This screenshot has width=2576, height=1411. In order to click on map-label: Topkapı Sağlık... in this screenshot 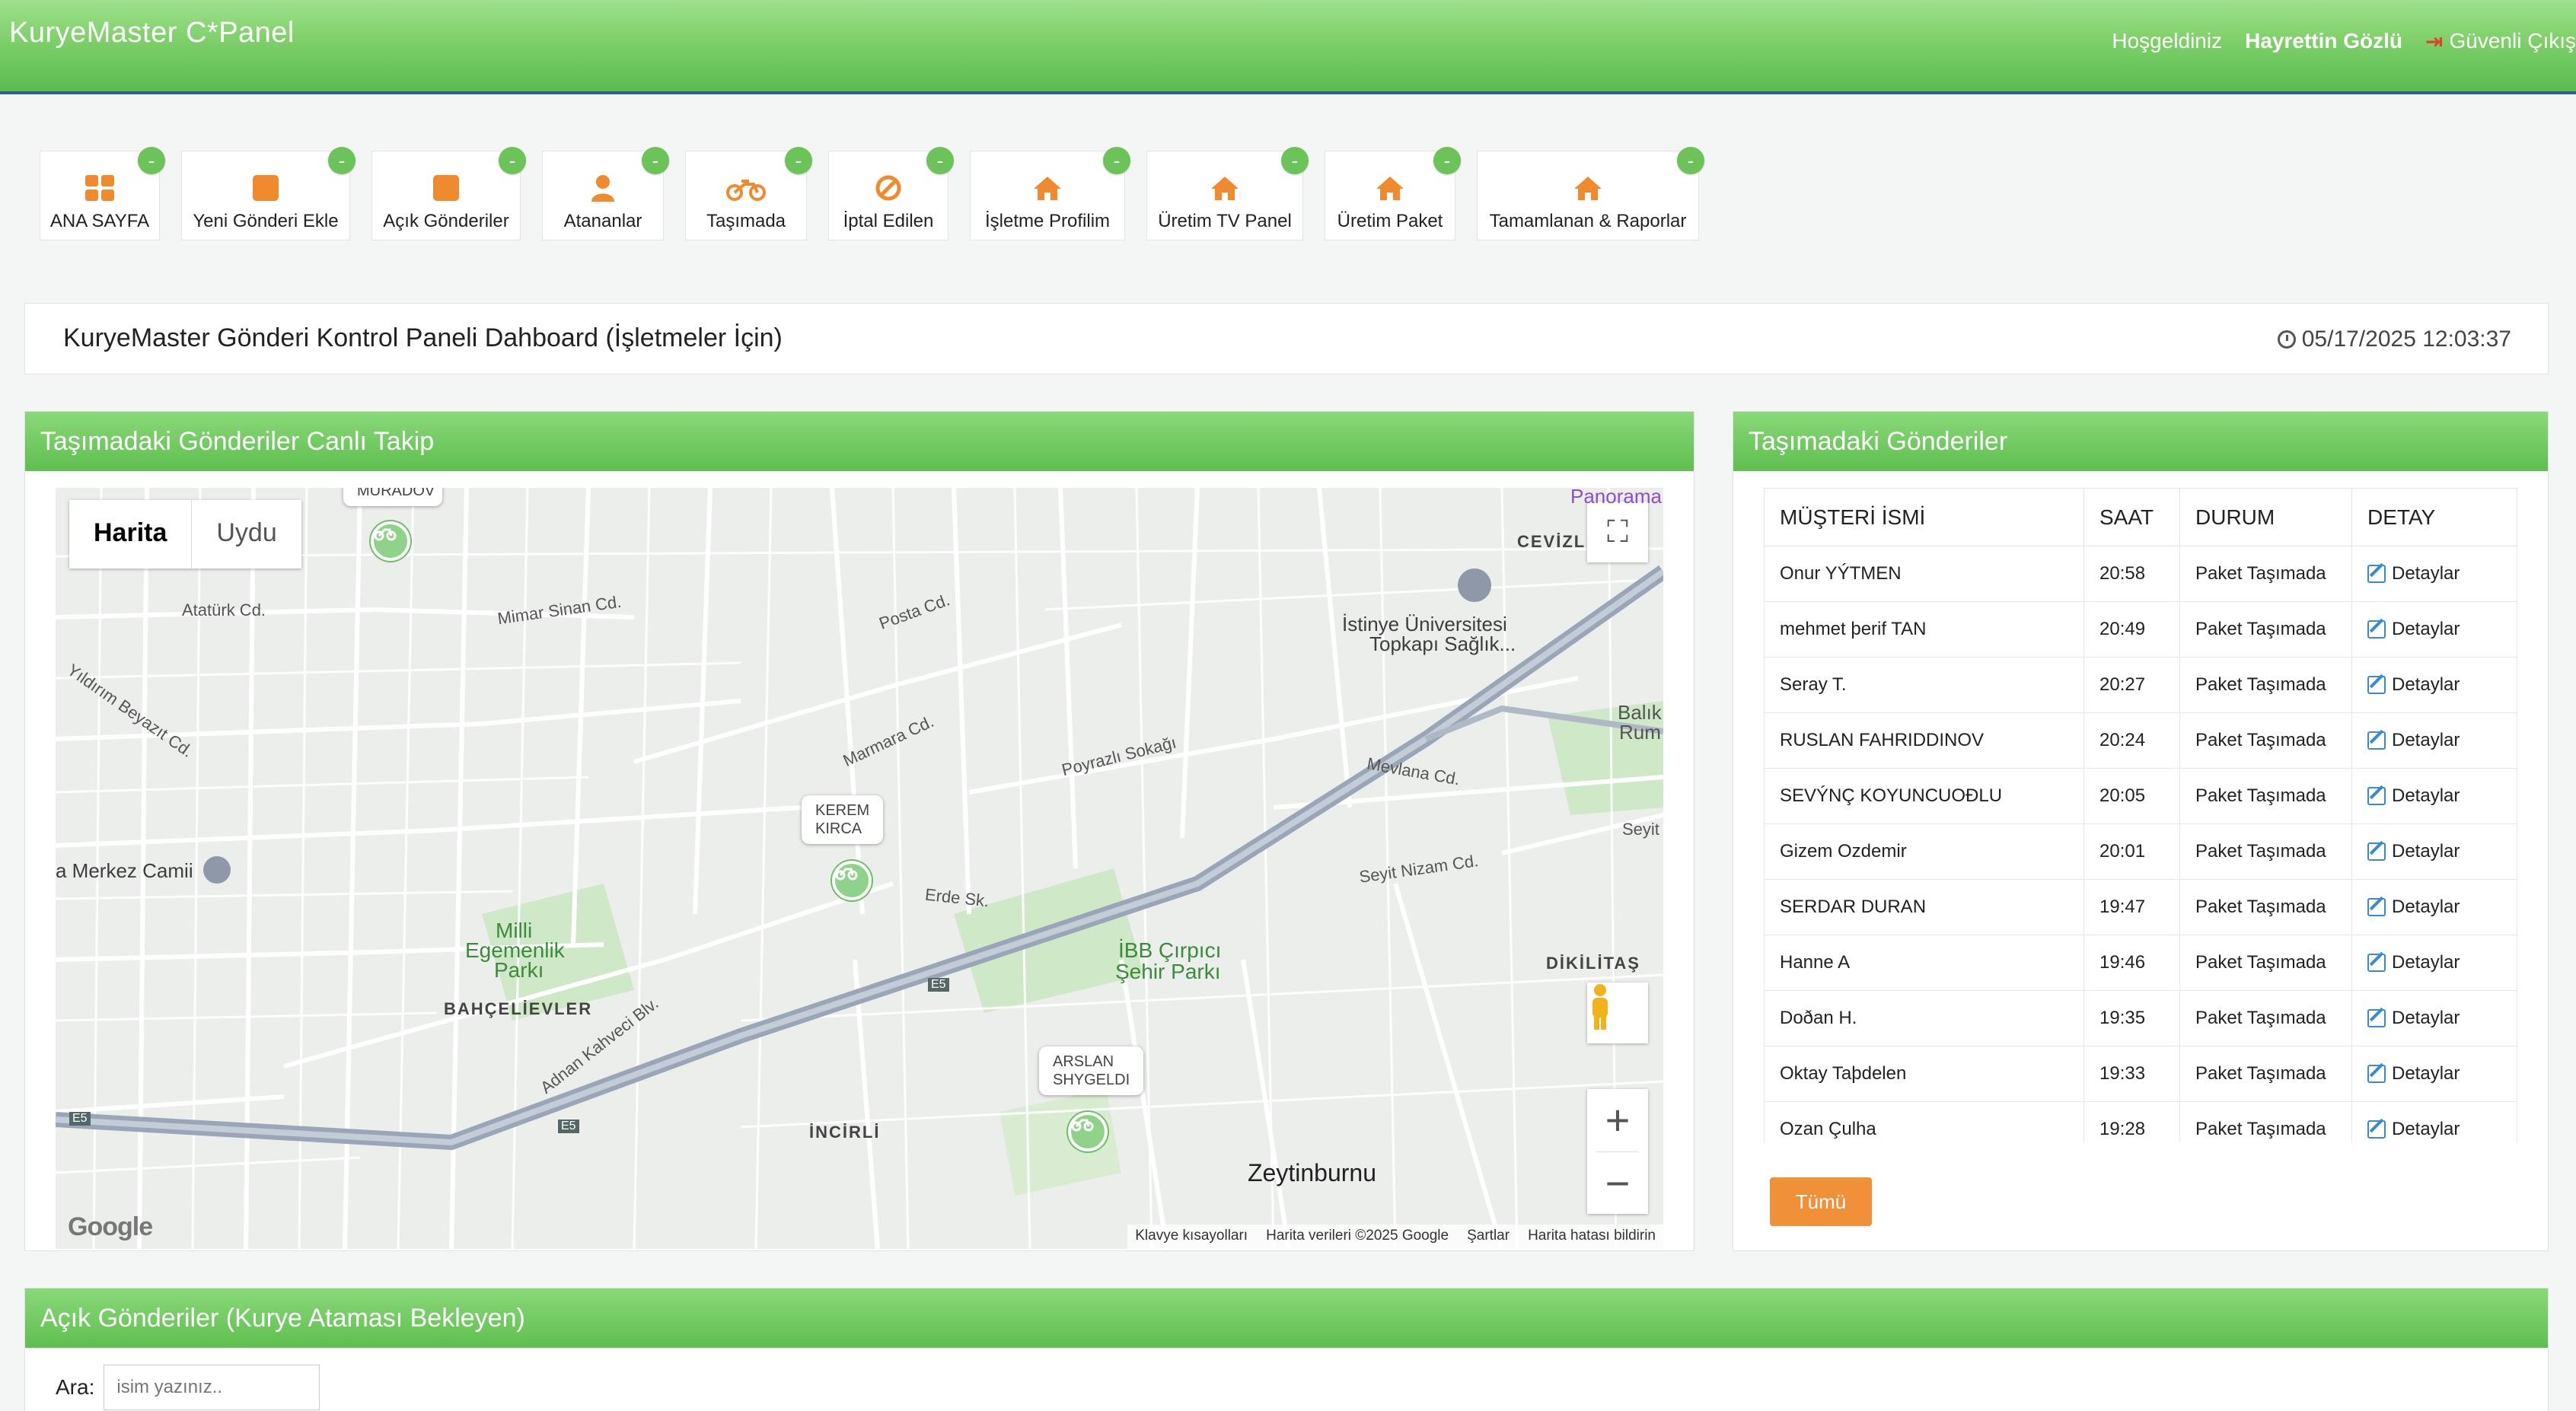, I will do `click(1443, 643)`.